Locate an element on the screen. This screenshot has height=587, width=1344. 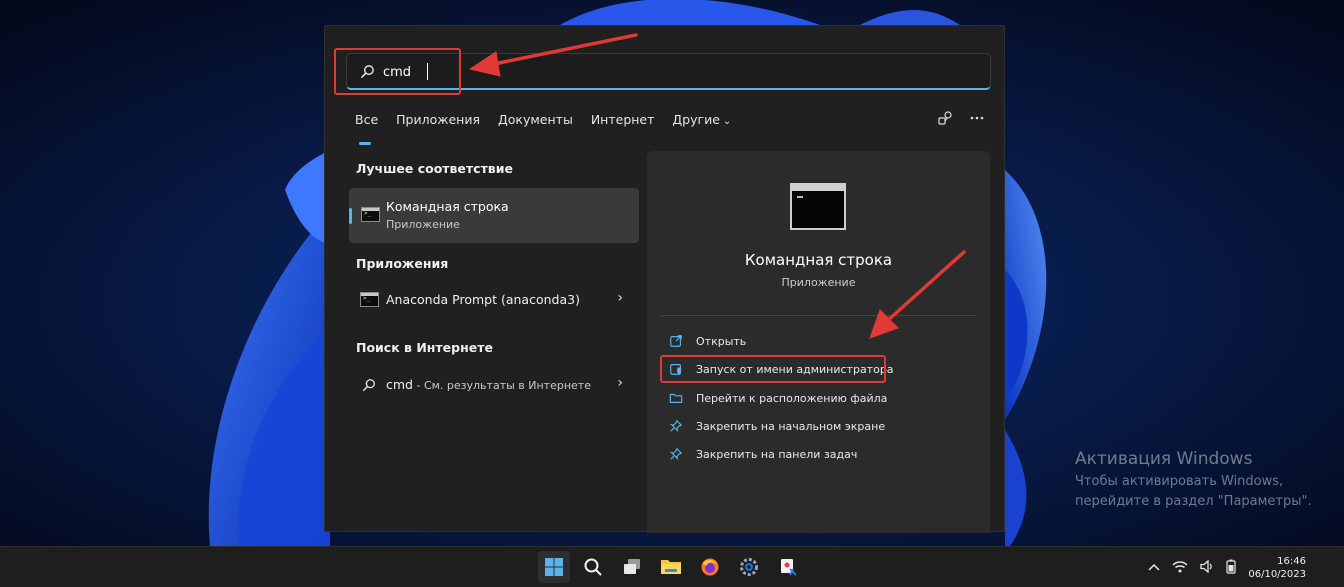
account-network-icon is located at coordinates (945, 118).